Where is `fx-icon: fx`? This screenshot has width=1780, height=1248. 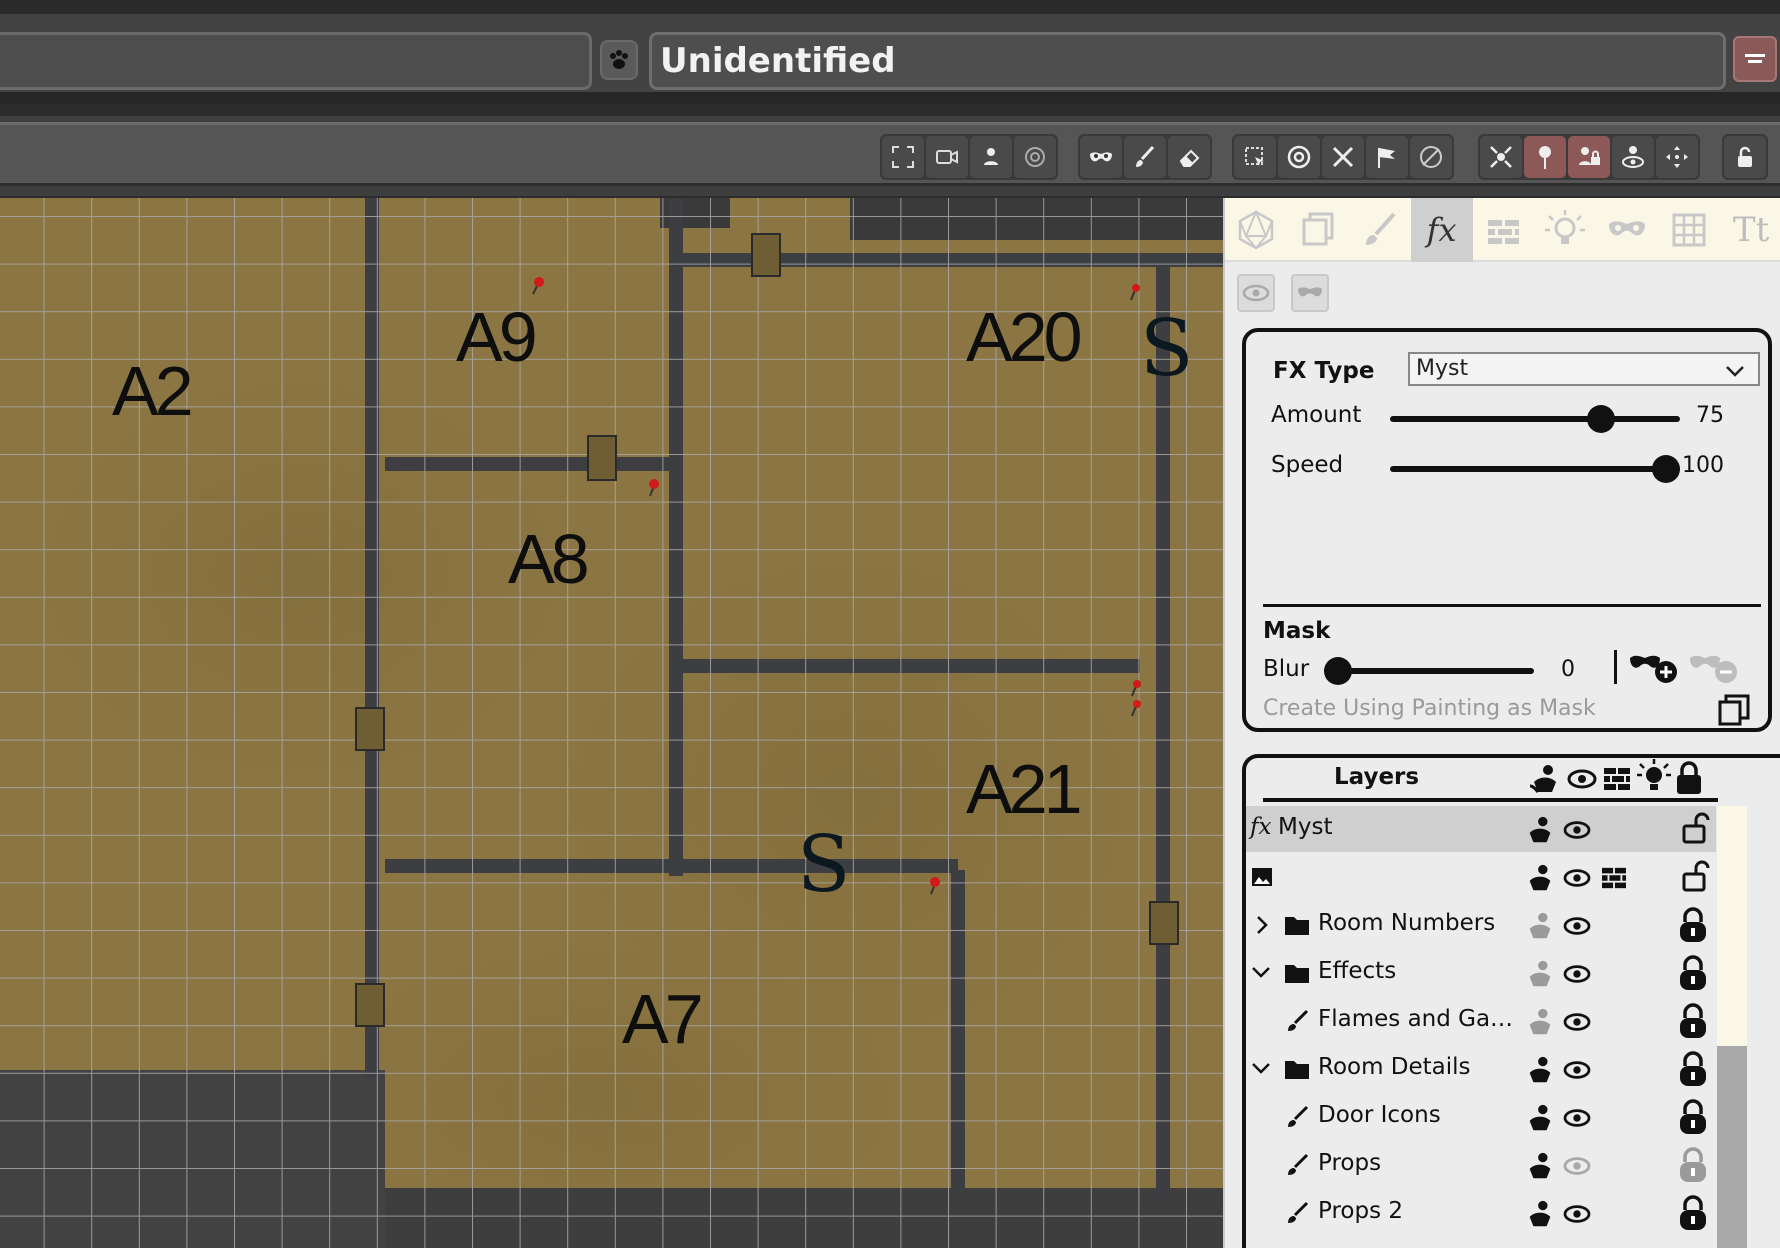 fx-icon: fx is located at coordinates (1441, 230).